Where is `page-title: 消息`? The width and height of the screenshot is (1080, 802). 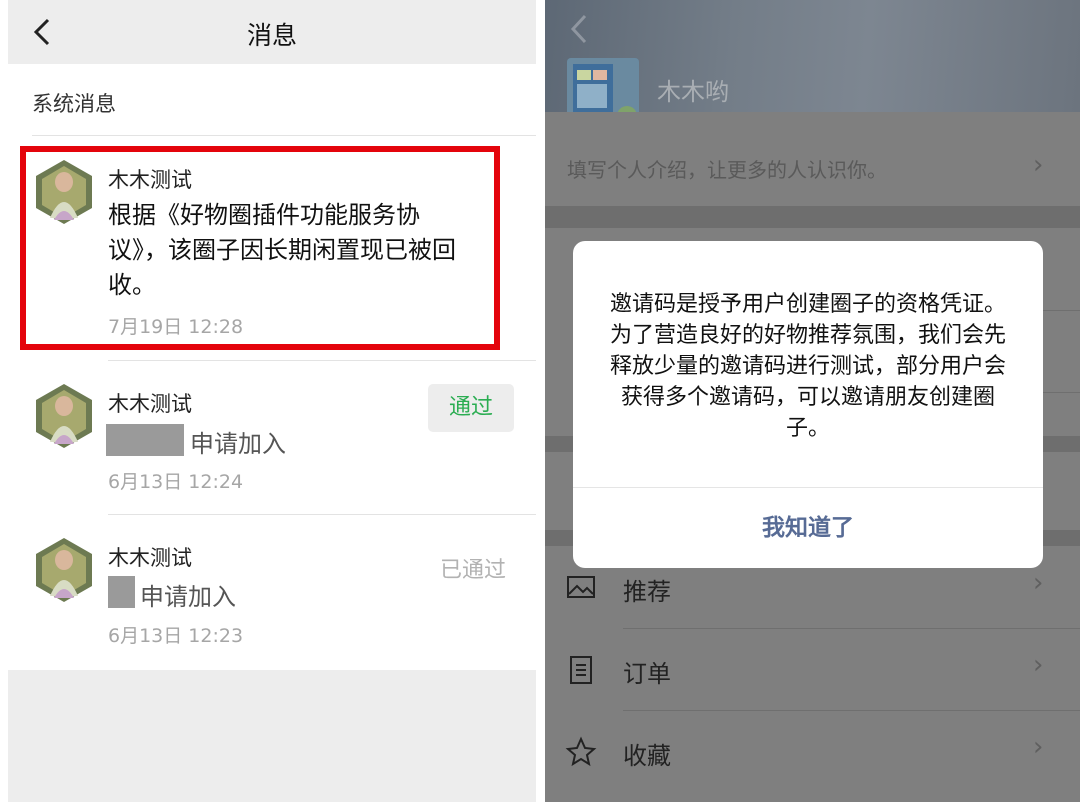 page-title: 消息 is located at coordinates (271, 35).